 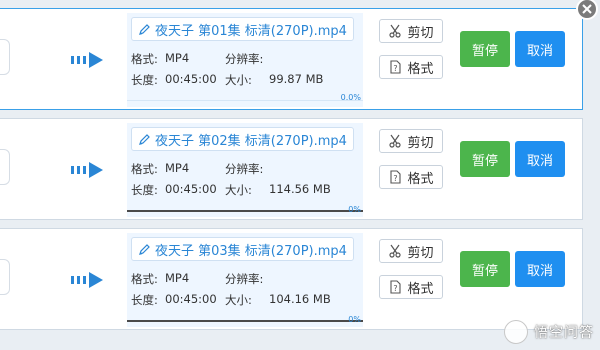 I want to click on filename-text: 夜天子 第01集 标清(270P).mp4, so click(x=251, y=31).